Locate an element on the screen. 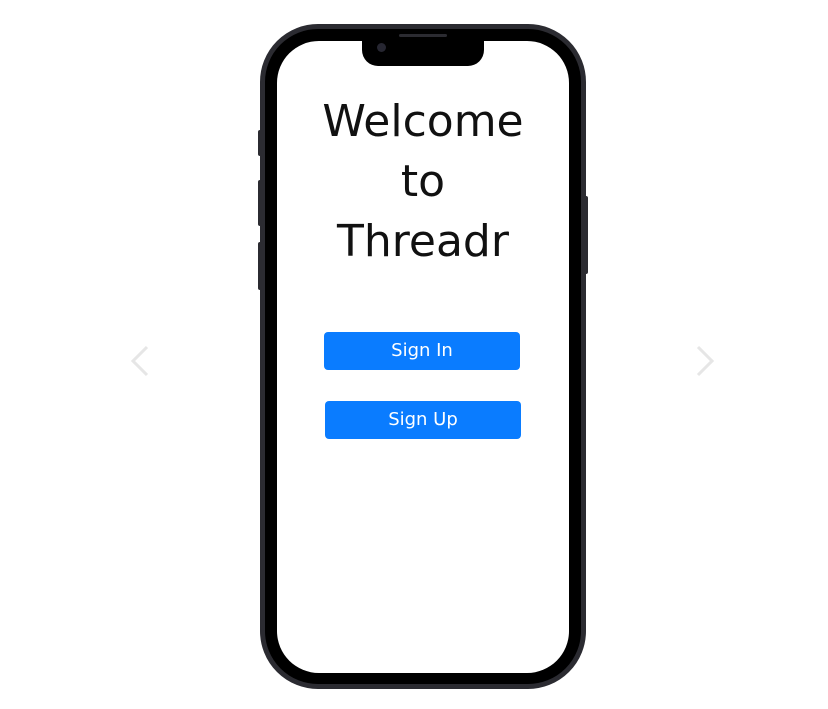 This screenshot has width=828, height=709. welcome-title-line: Welcome is located at coordinates (423, 121).